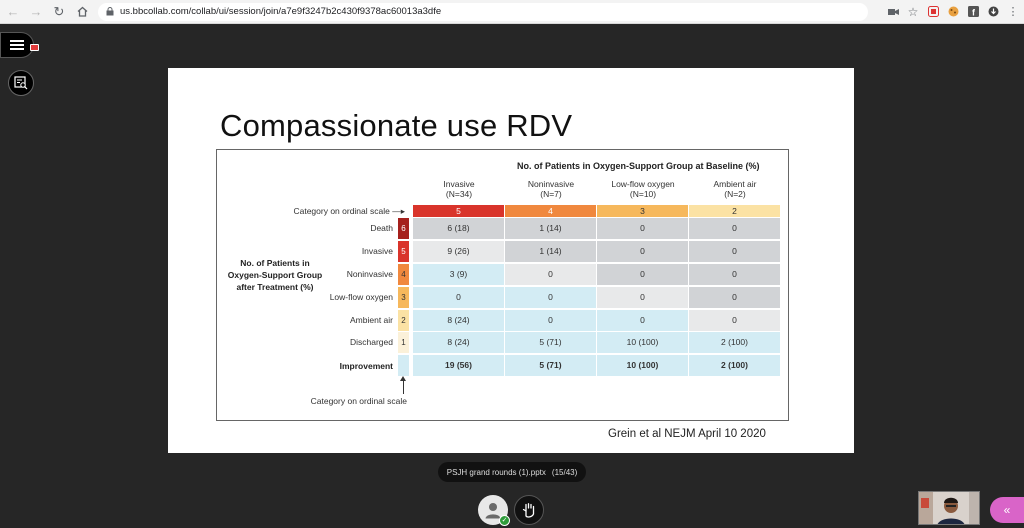 The image size is (1024, 528). I want to click on category-badge: 3, so click(403, 297).